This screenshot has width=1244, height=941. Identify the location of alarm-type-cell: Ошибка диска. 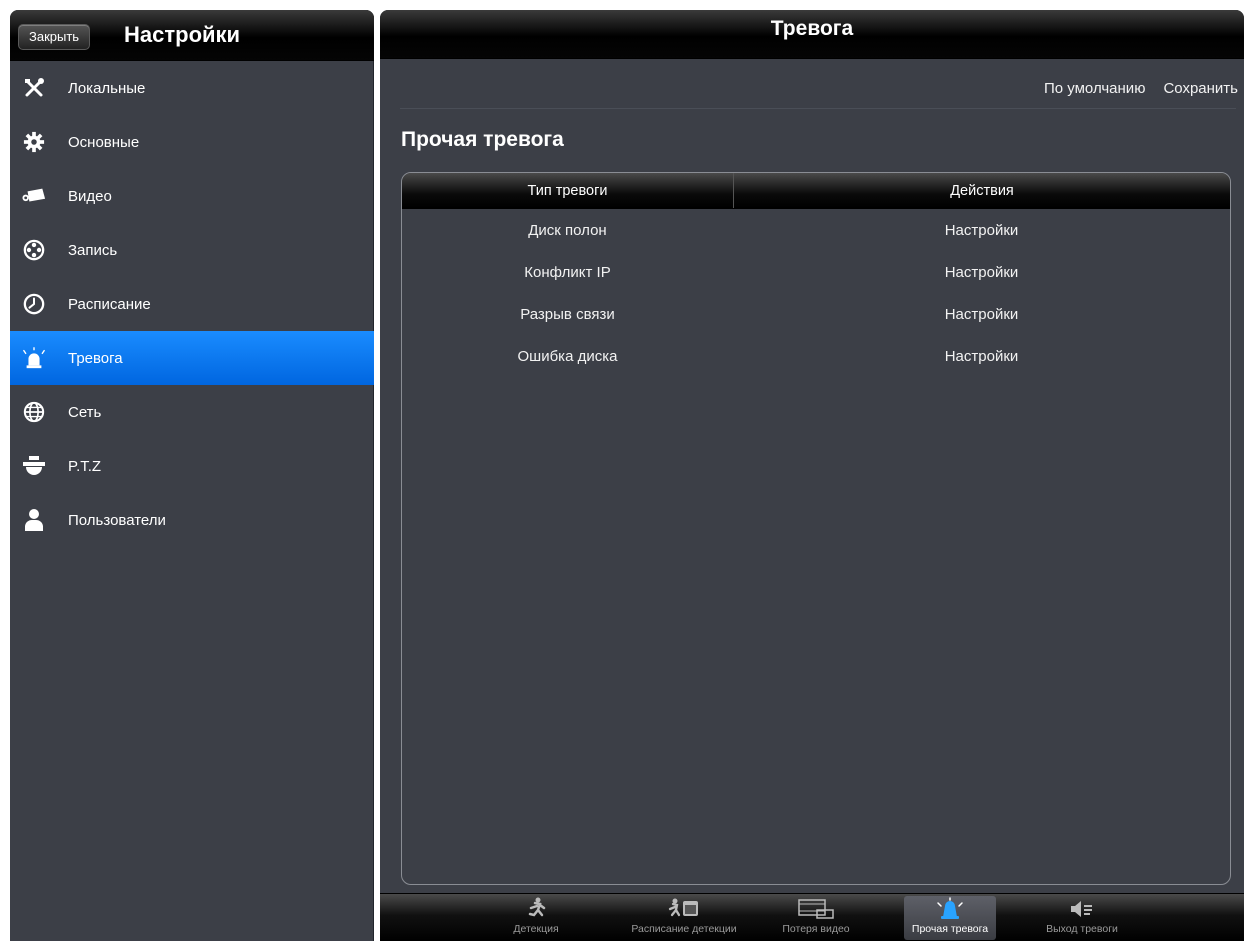
(567, 356).